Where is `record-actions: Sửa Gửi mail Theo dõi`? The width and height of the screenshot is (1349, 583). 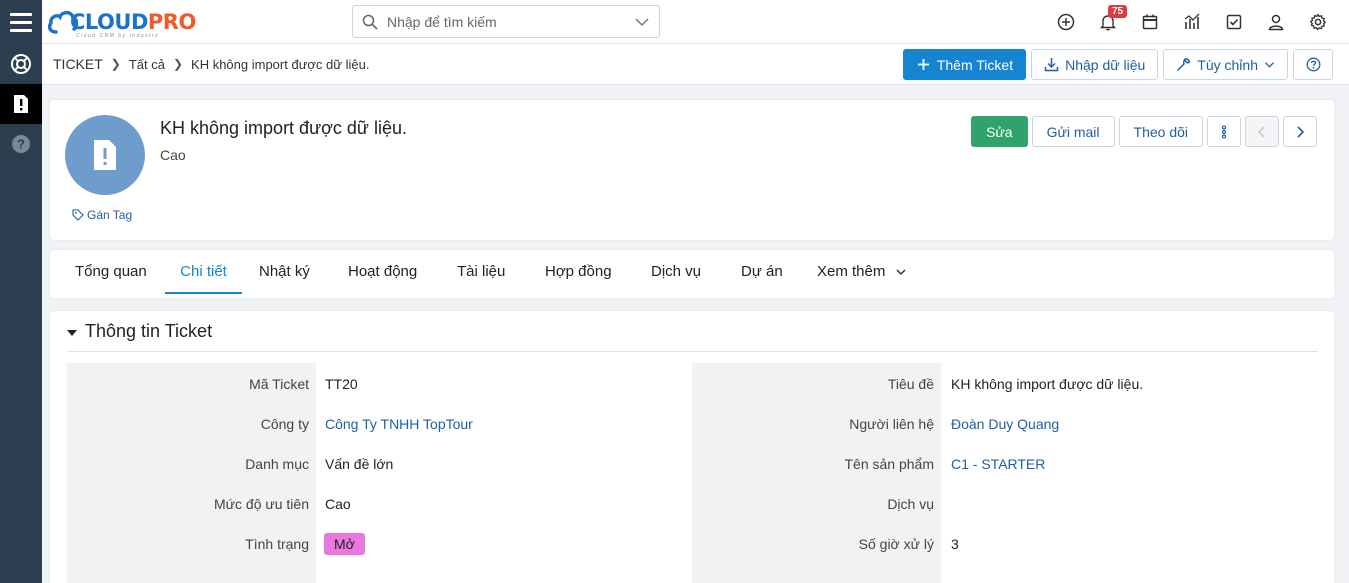 record-actions: Sửa Gửi mail Theo dõi is located at coordinates (1144, 131).